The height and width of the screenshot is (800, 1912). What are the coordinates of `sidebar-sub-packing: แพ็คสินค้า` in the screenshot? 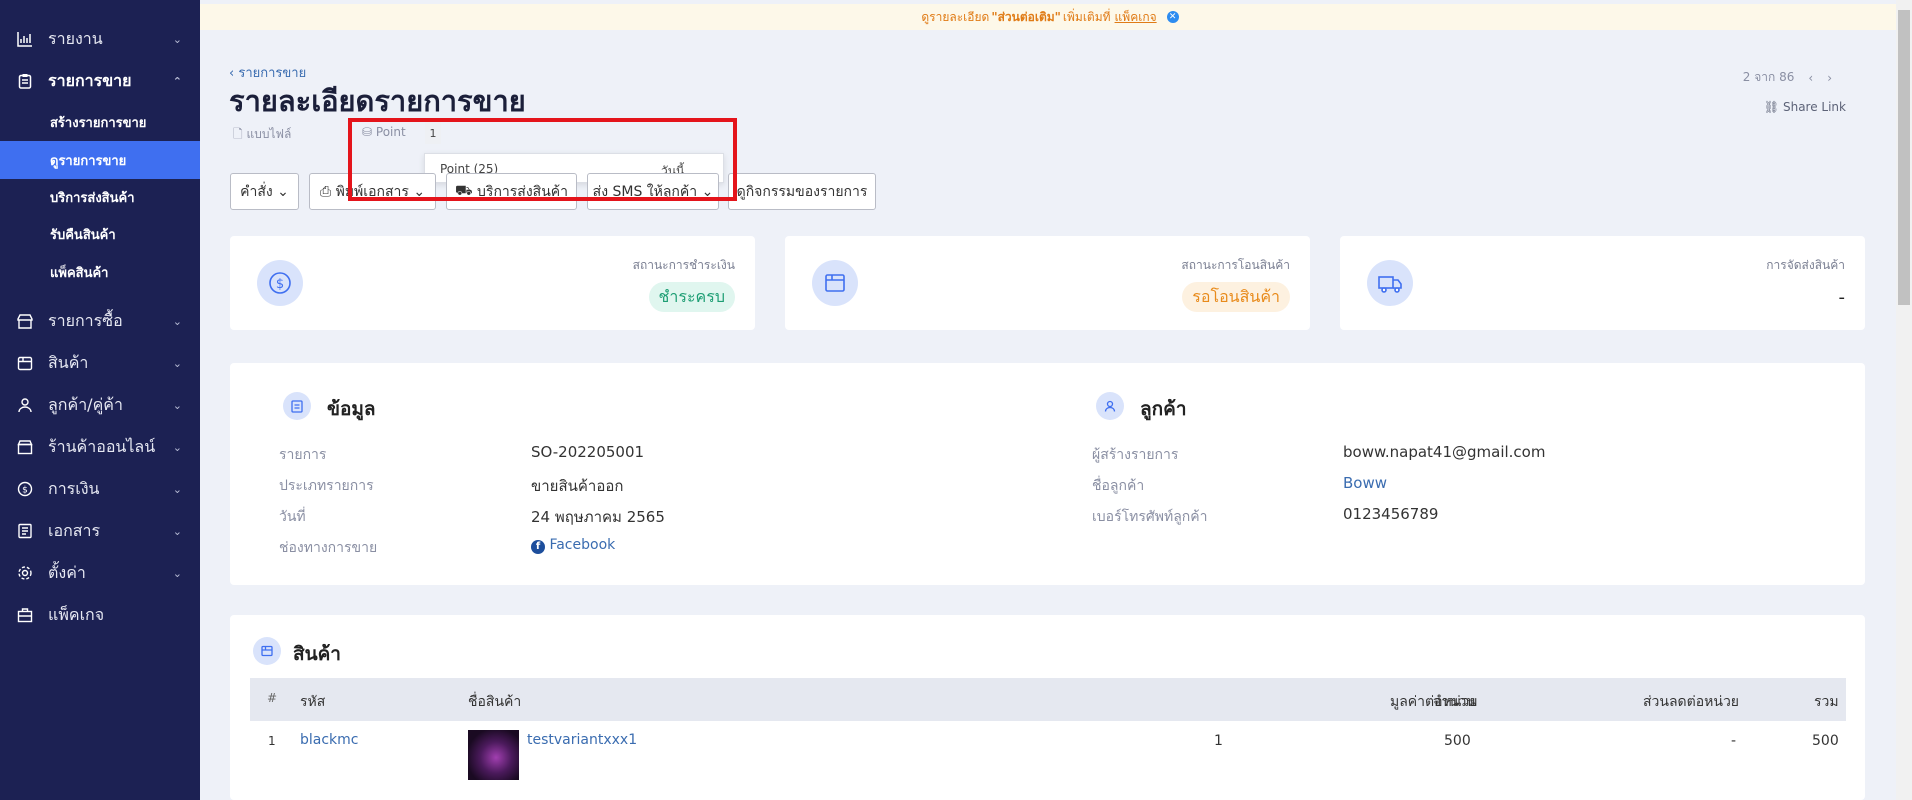 It's located at (100, 272).